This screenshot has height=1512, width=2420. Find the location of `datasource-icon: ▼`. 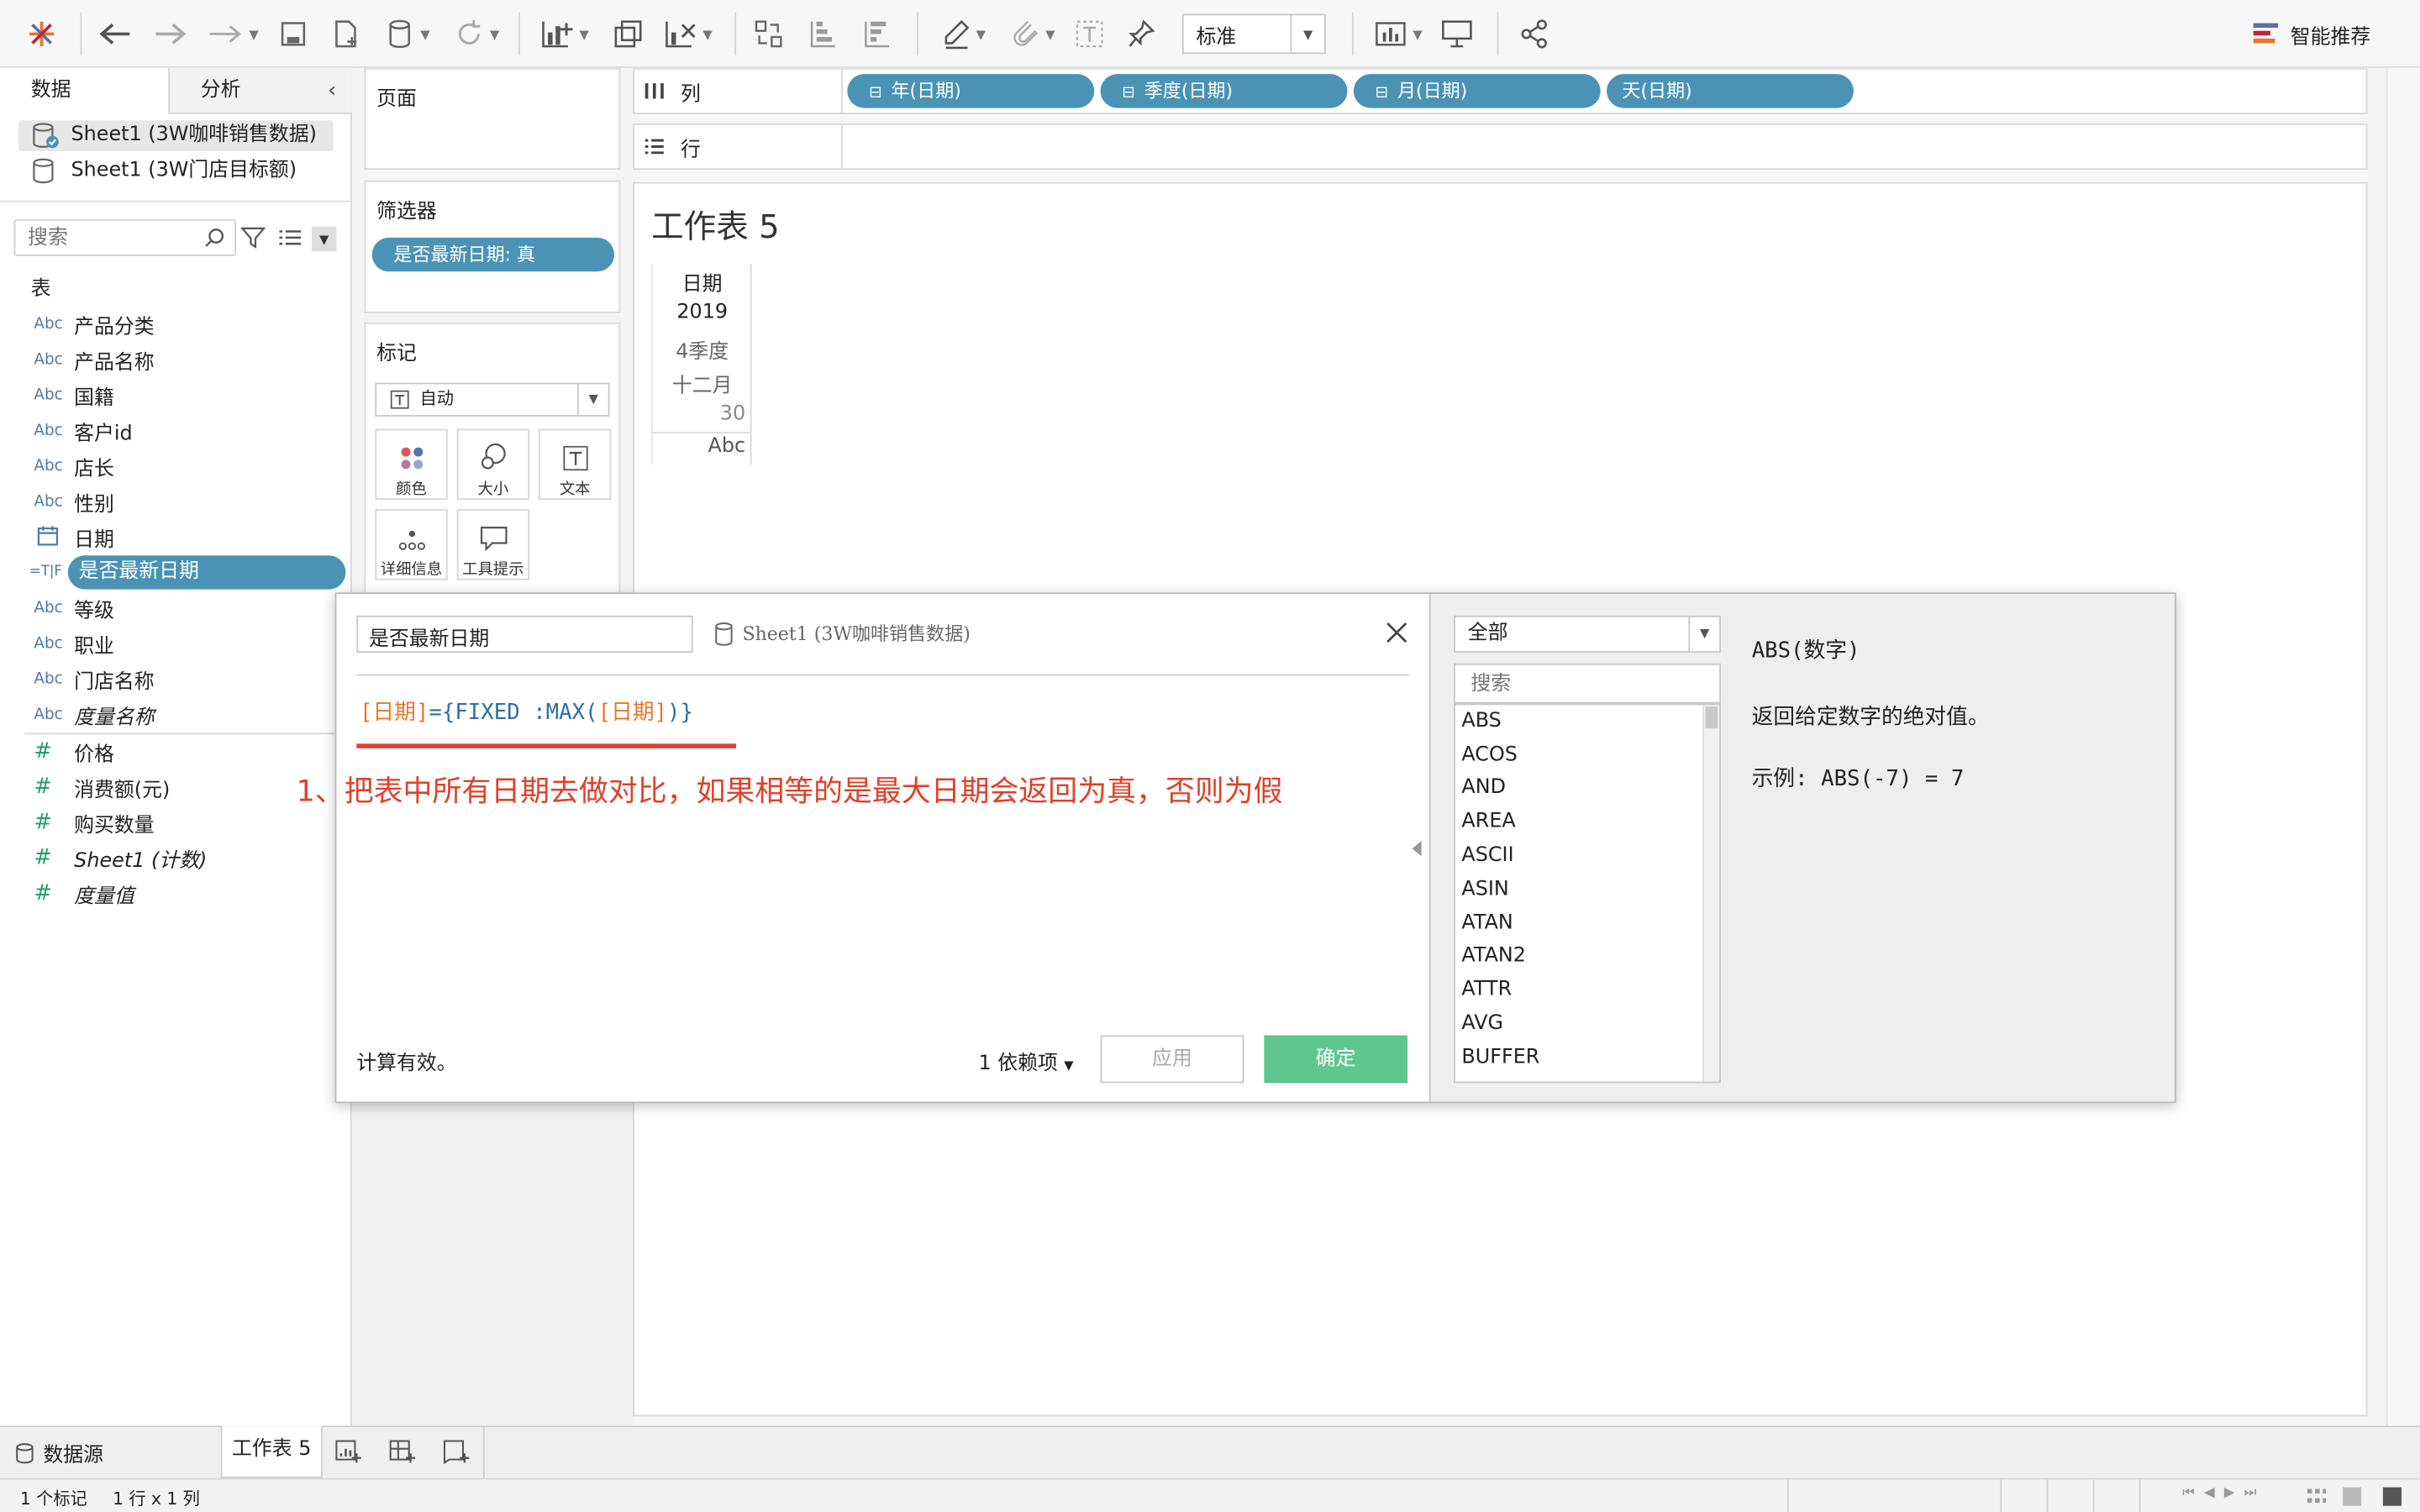

datasource-icon: ▼ is located at coordinates (408, 34).